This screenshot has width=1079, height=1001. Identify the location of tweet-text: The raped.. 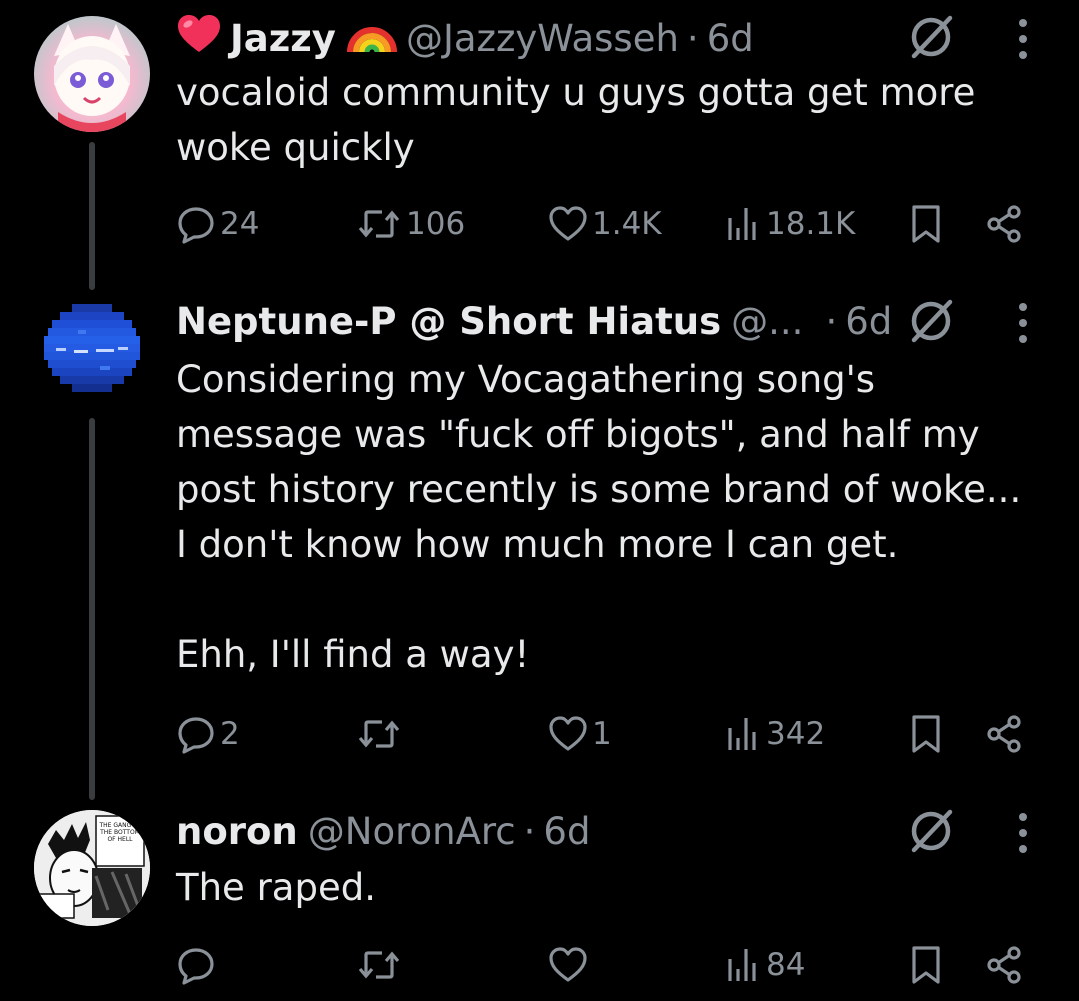
(276, 887).